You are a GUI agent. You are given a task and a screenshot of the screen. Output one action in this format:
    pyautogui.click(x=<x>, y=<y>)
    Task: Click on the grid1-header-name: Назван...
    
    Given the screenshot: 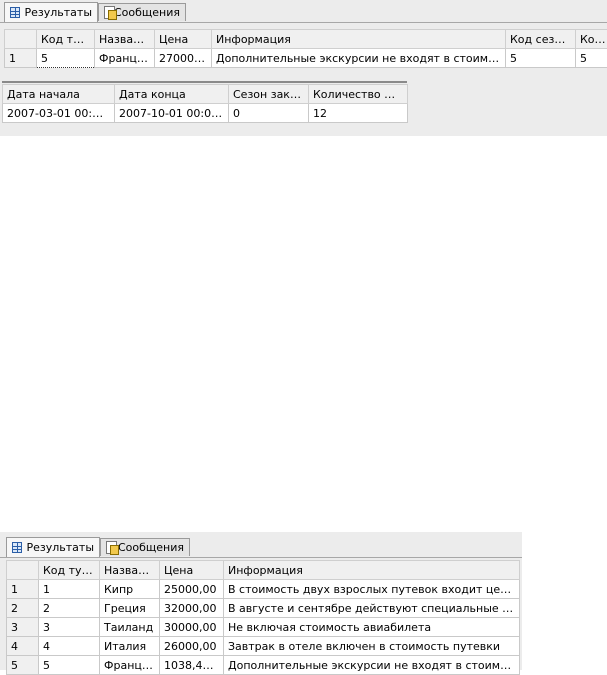 What is the action you would take?
    pyautogui.click(x=125, y=39)
    